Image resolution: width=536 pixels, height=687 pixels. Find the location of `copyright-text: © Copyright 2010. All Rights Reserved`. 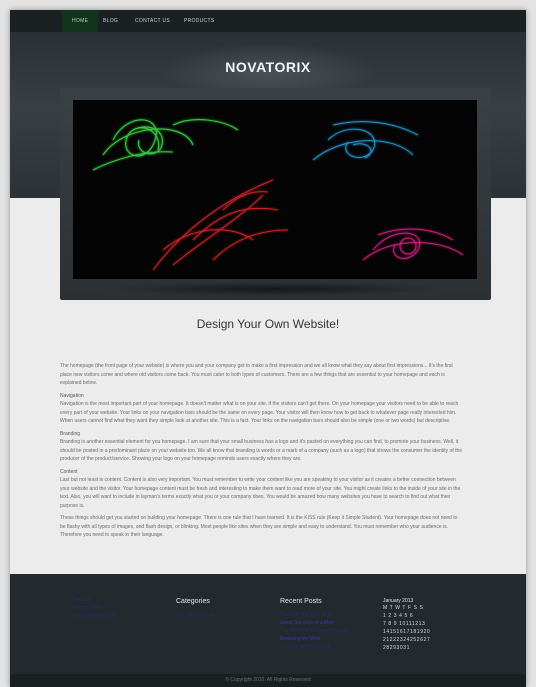

copyright-text: © Copyright 2010. All Rights Reserved is located at coordinates (268, 680).